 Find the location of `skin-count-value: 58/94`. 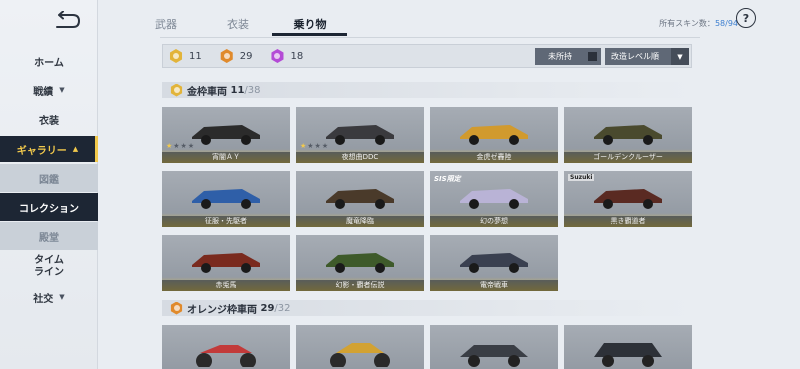

skin-count-value: 58/94 is located at coordinates (726, 23).